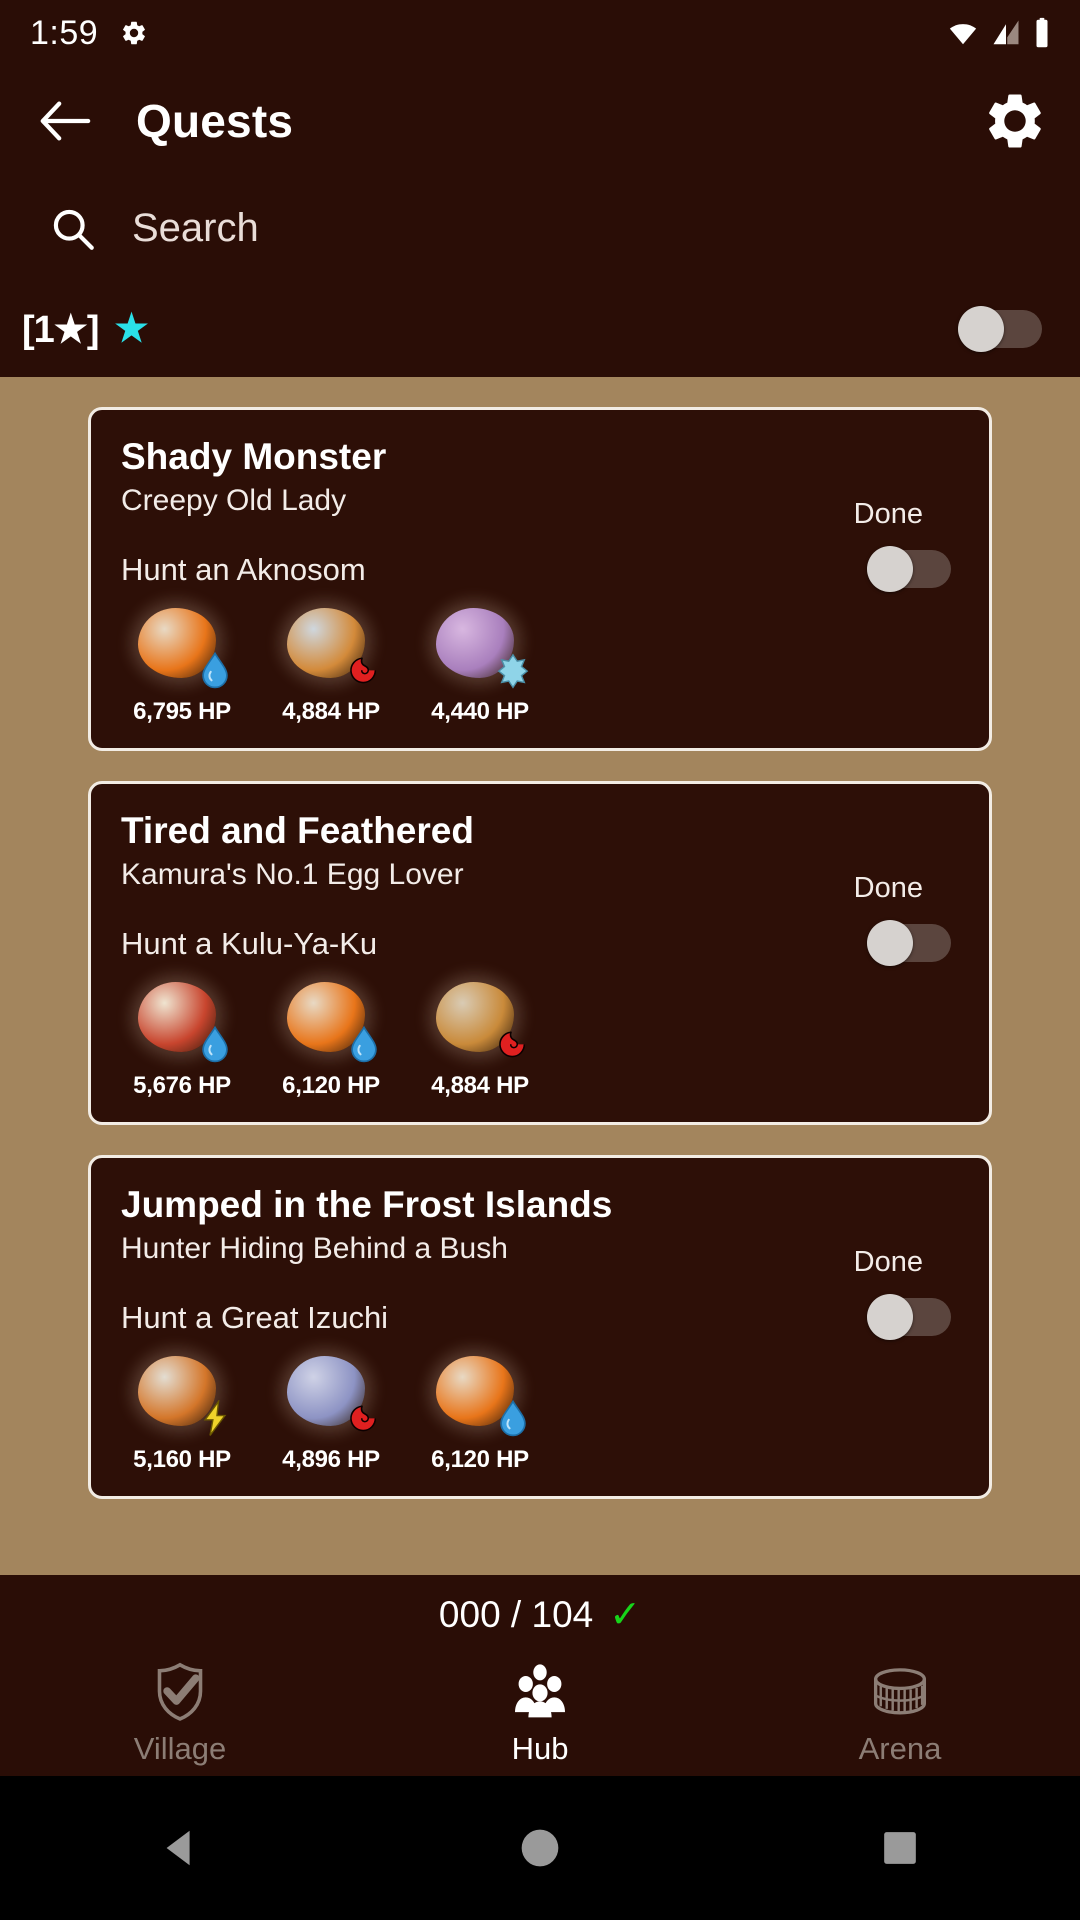 The height and width of the screenshot is (1920, 1080). I want to click on thunder-element-icon, so click(215, 1417).